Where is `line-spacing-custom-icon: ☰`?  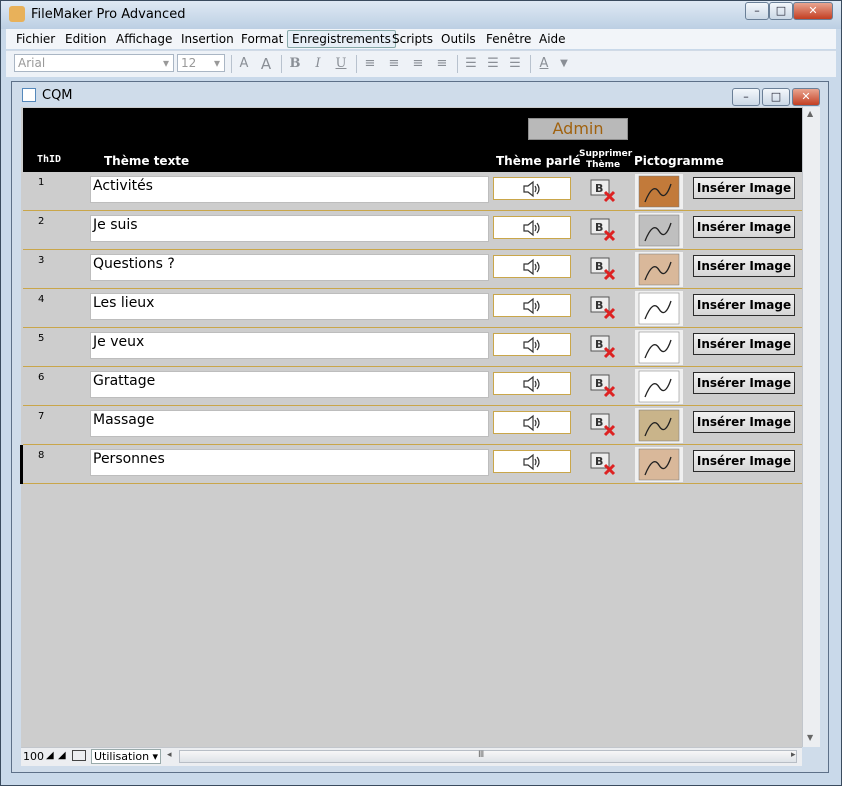 line-spacing-custom-icon: ☰ is located at coordinates (515, 64).